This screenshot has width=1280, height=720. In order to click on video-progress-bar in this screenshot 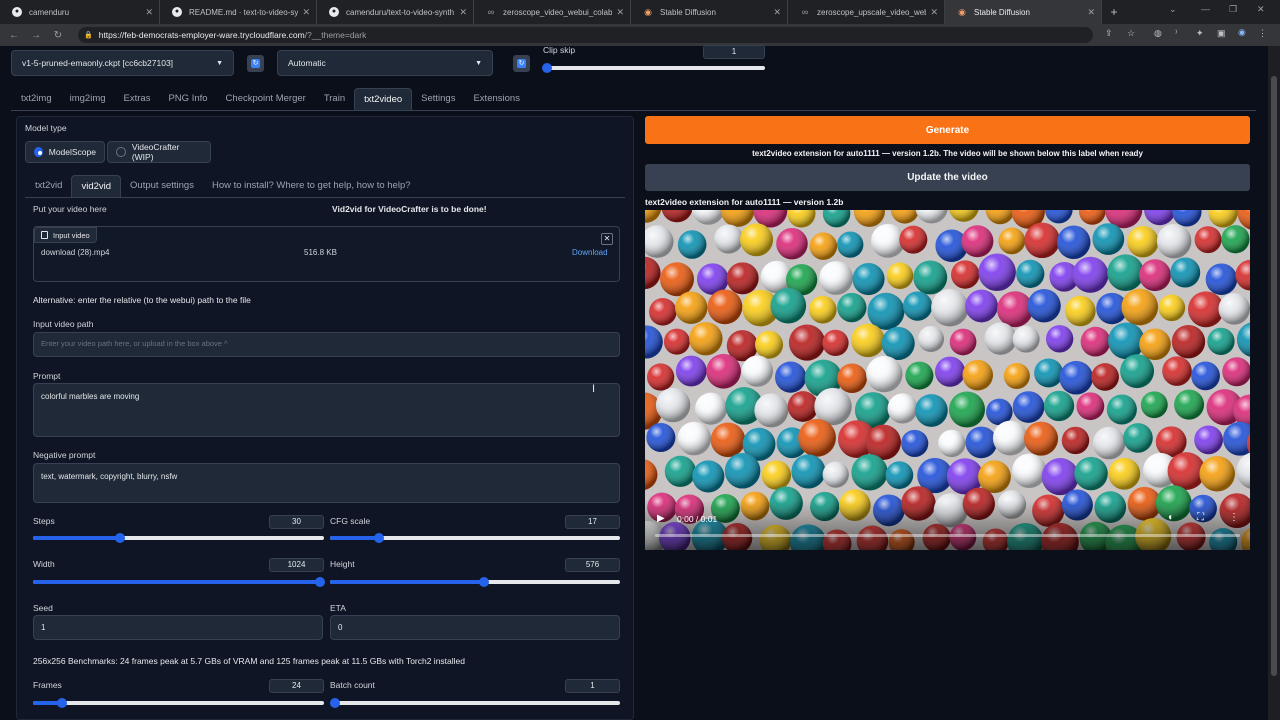, I will do `click(947, 535)`.